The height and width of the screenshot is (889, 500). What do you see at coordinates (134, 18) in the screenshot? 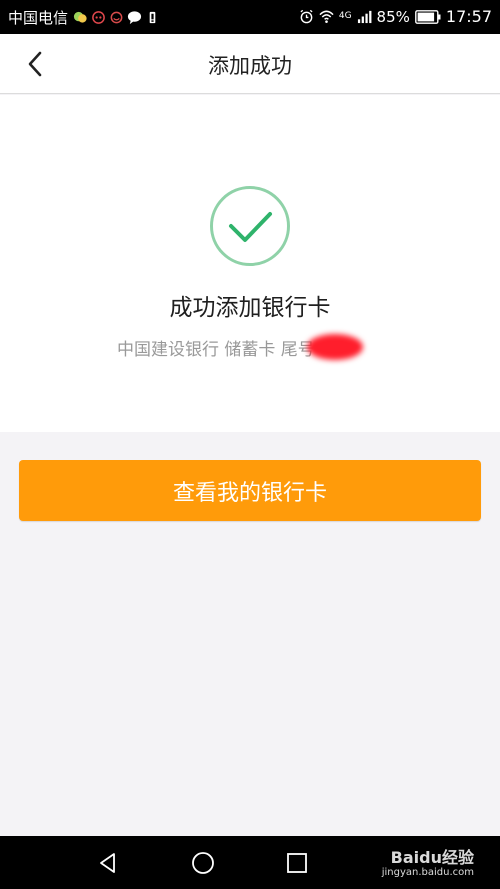
I see `message-icon` at bounding box center [134, 18].